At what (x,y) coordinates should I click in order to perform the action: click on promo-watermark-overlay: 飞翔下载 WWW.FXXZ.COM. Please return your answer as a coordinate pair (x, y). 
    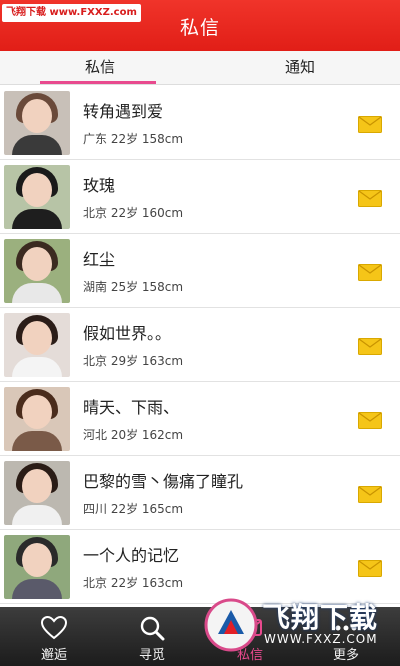
    Looking at the image, I should click on (300, 629).